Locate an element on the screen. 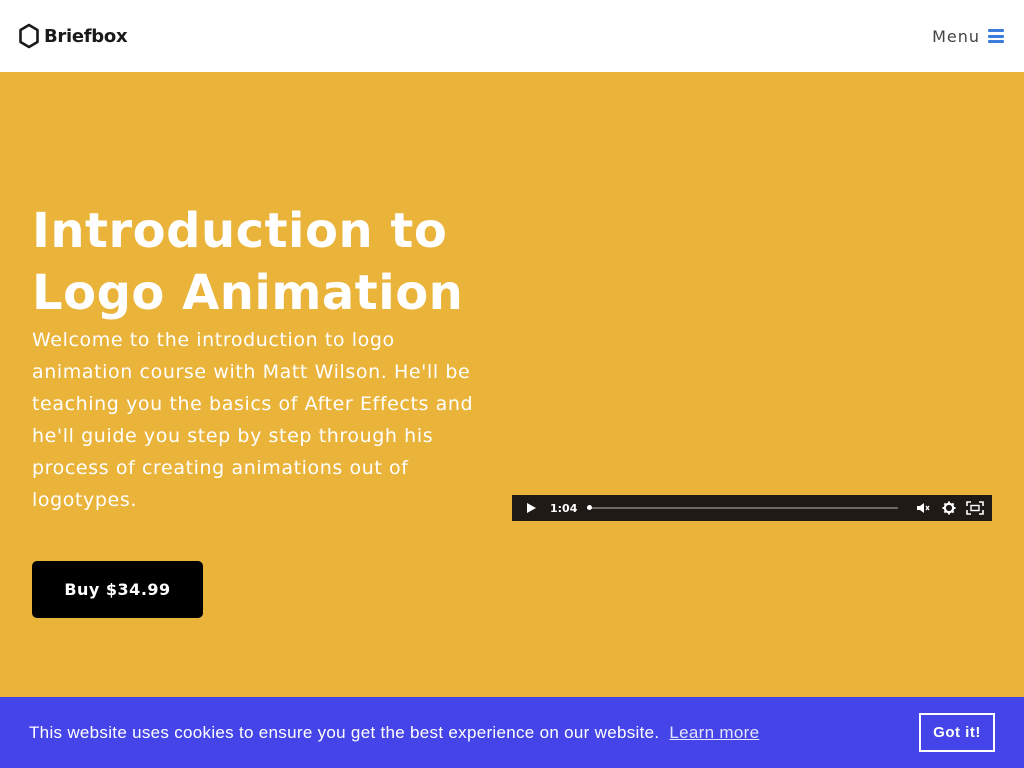  menu-button: Menu is located at coordinates (968, 36).